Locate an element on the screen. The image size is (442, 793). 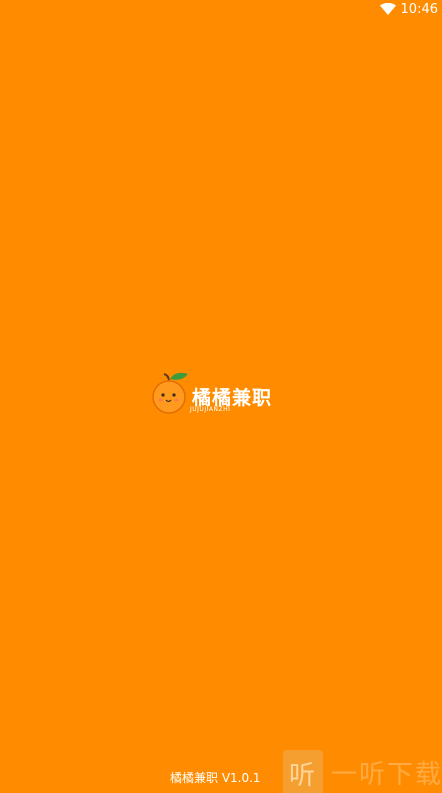
status-time: 10:46 is located at coordinates (419, 9).